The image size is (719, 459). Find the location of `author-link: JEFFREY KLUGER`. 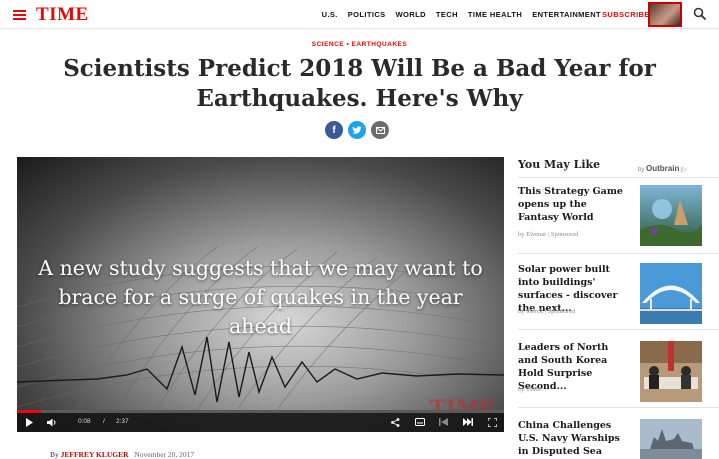

author-link: JEFFREY KLUGER is located at coordinates (95, 454).